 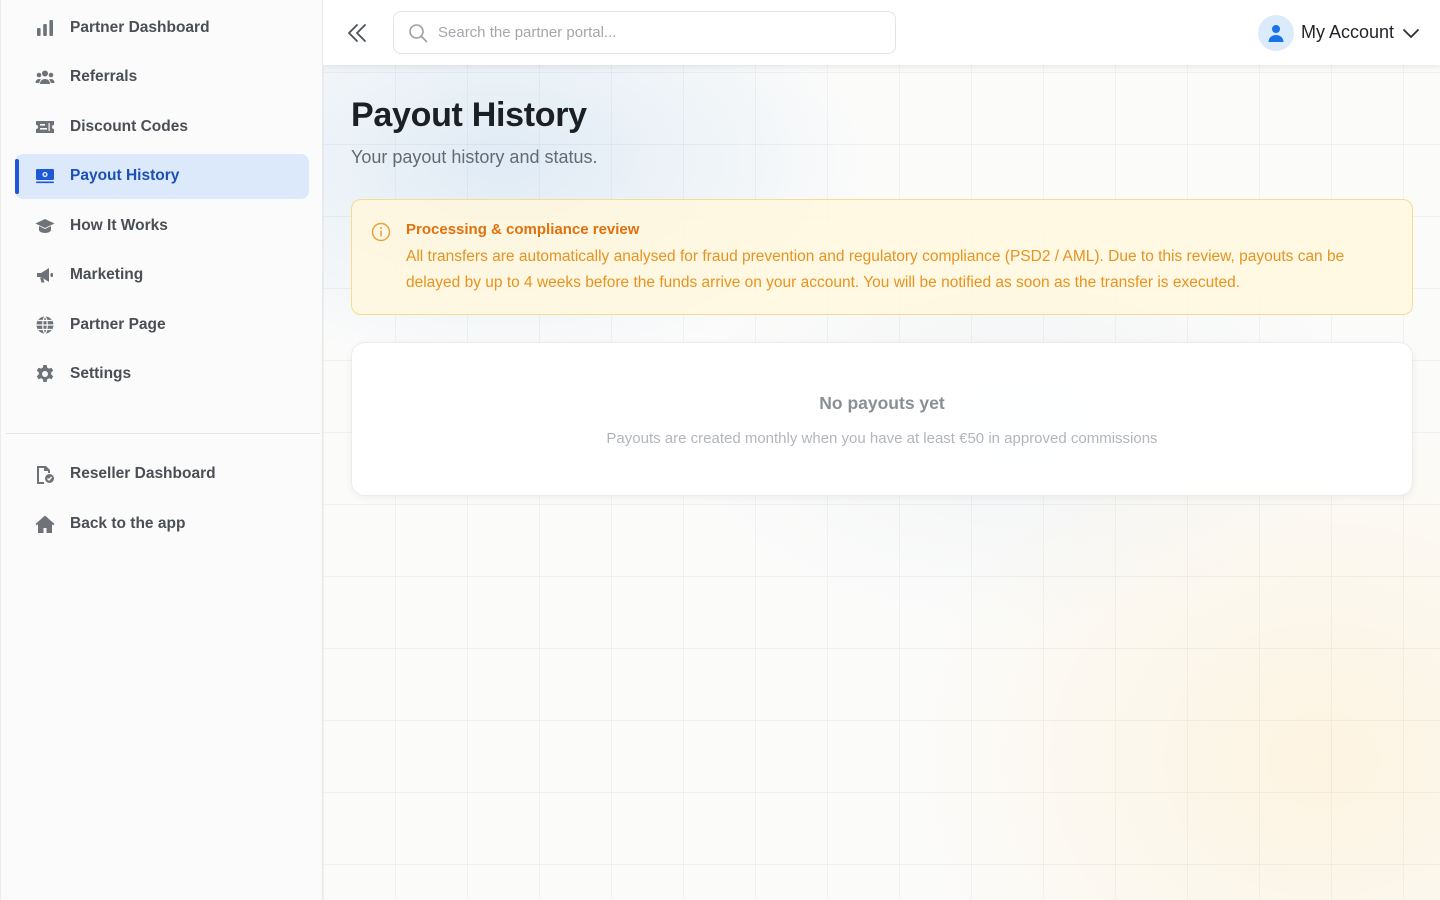 What do you see at coordinates (45, 28) in the screenshot?
I see `bar-chart-icon` at bounding box center [45, 28].